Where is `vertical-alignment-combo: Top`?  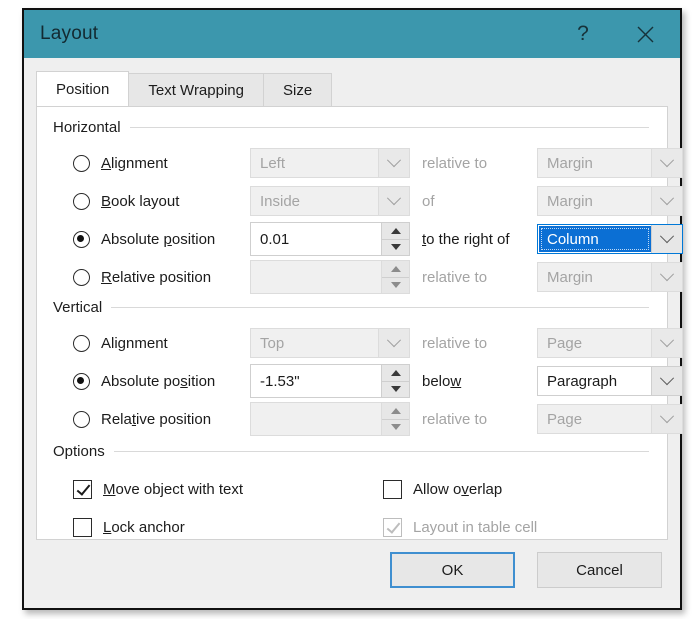 vertical-alignment-combo: Top is located at coordinates (330, 343).